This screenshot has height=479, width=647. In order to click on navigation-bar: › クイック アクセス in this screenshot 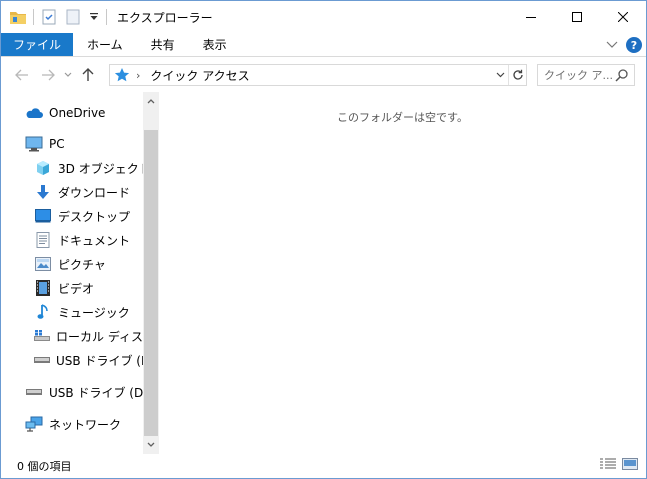, I will do `click(323, 75)`.